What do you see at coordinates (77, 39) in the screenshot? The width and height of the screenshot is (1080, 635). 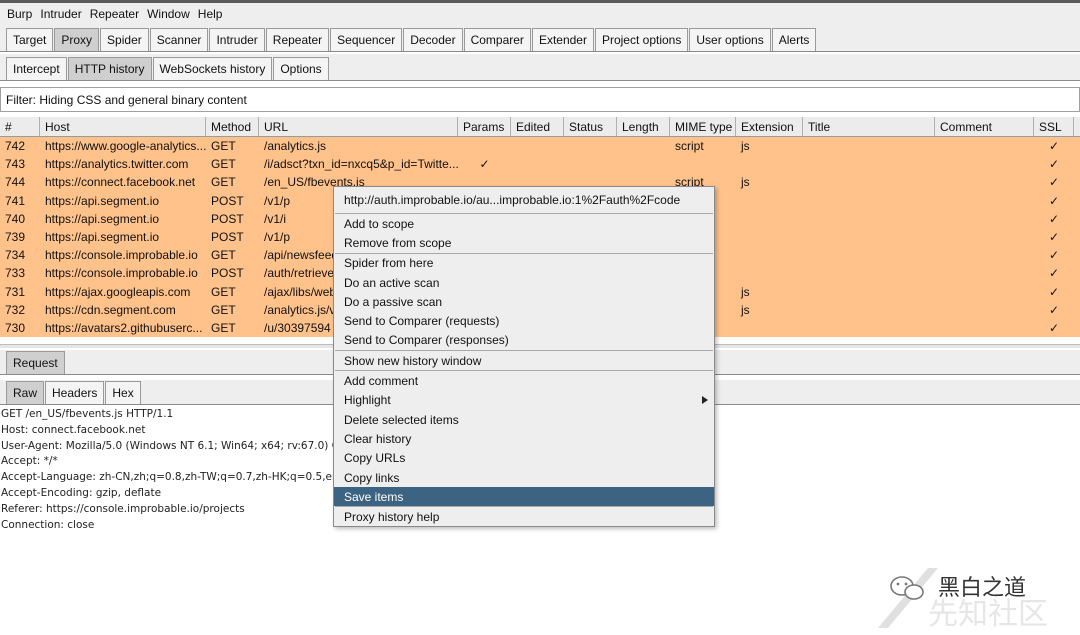 I see `tab-proxy: Proxy` at bounding box center [77, 39].